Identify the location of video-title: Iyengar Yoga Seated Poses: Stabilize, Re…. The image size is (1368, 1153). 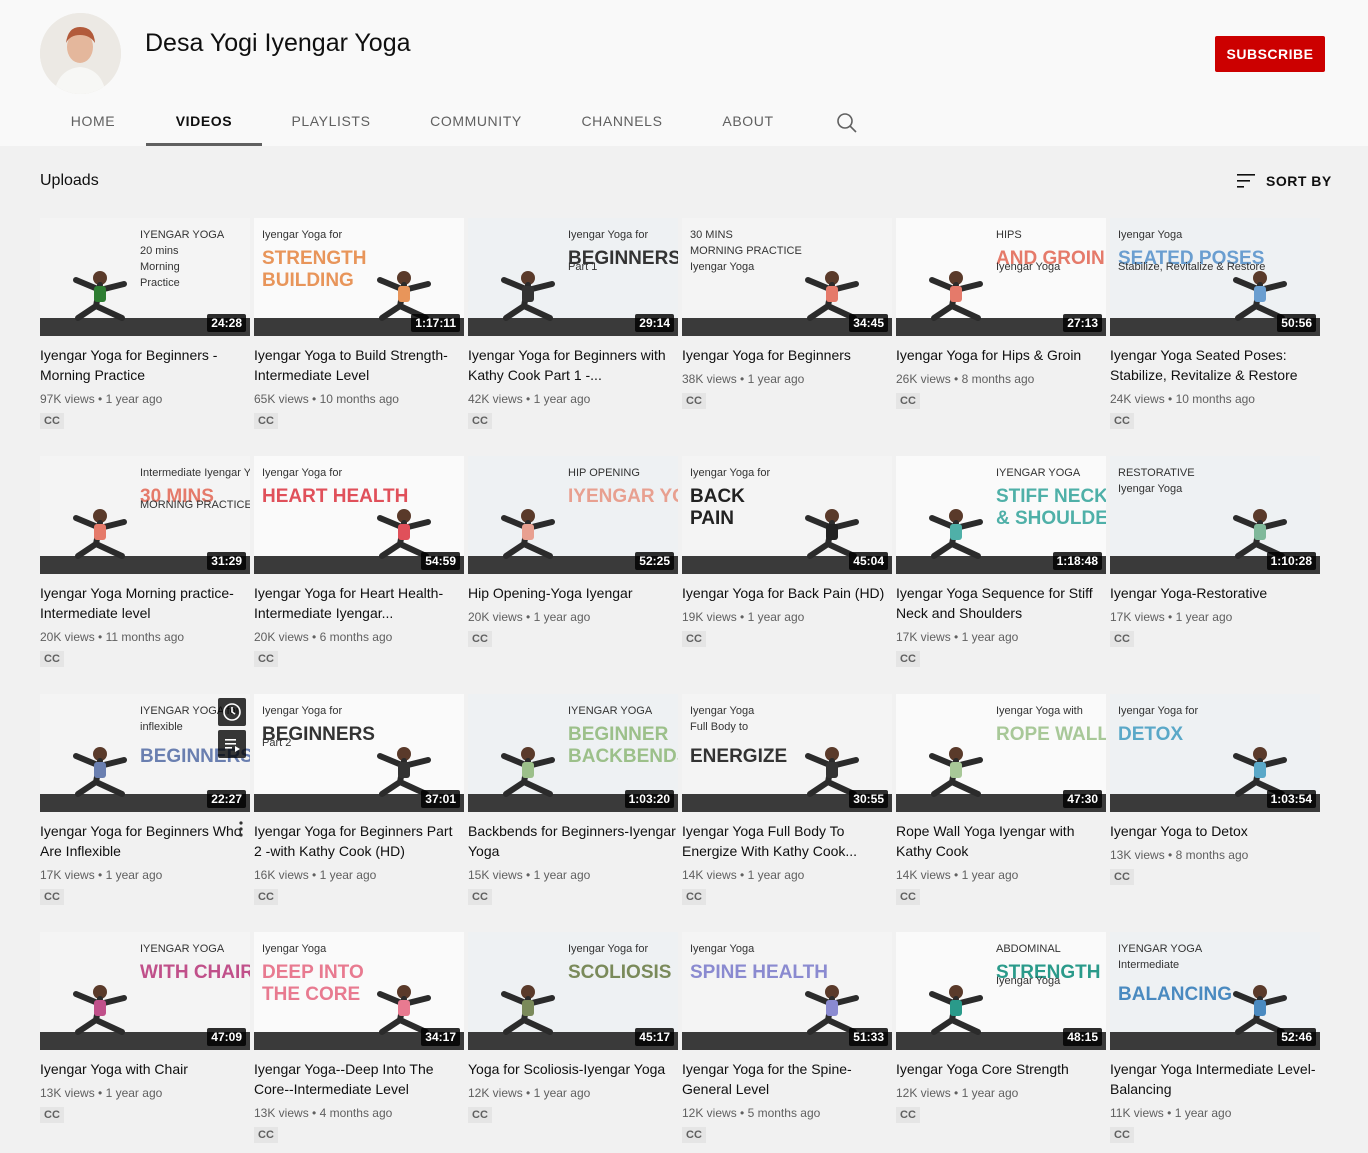
(1215, 365).